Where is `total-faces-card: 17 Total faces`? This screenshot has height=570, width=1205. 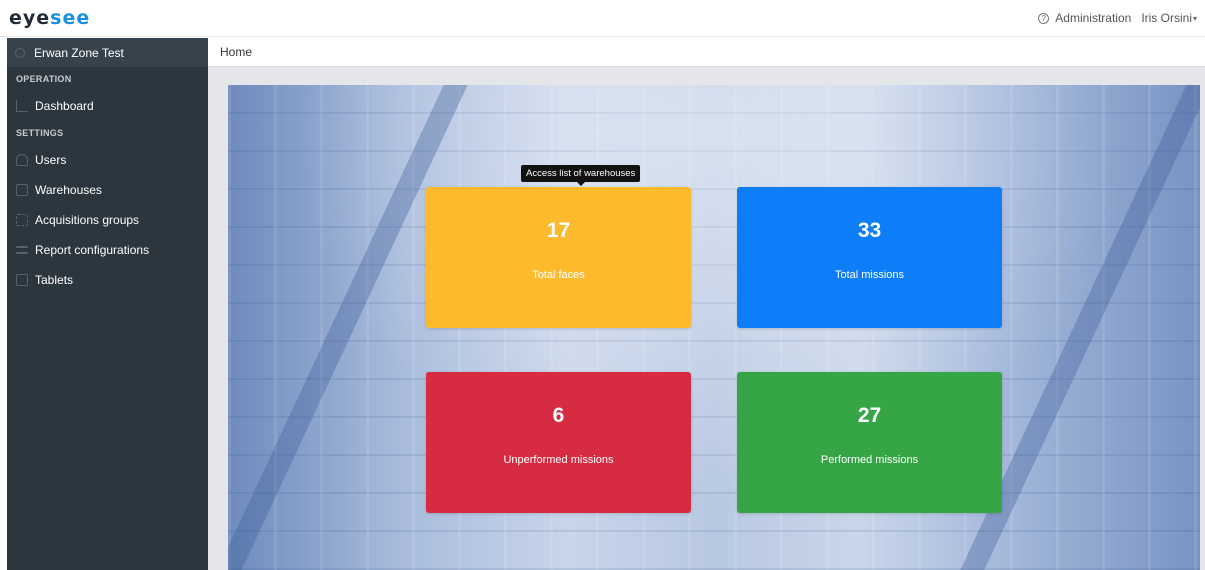
total-faces-card: 17 Total faces is located at coordinates (558, 257).